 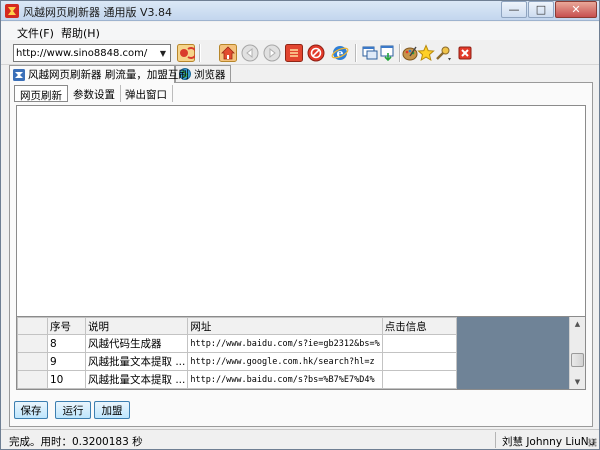 I want to click on run-button: 运行, so click(x=73, y=410).